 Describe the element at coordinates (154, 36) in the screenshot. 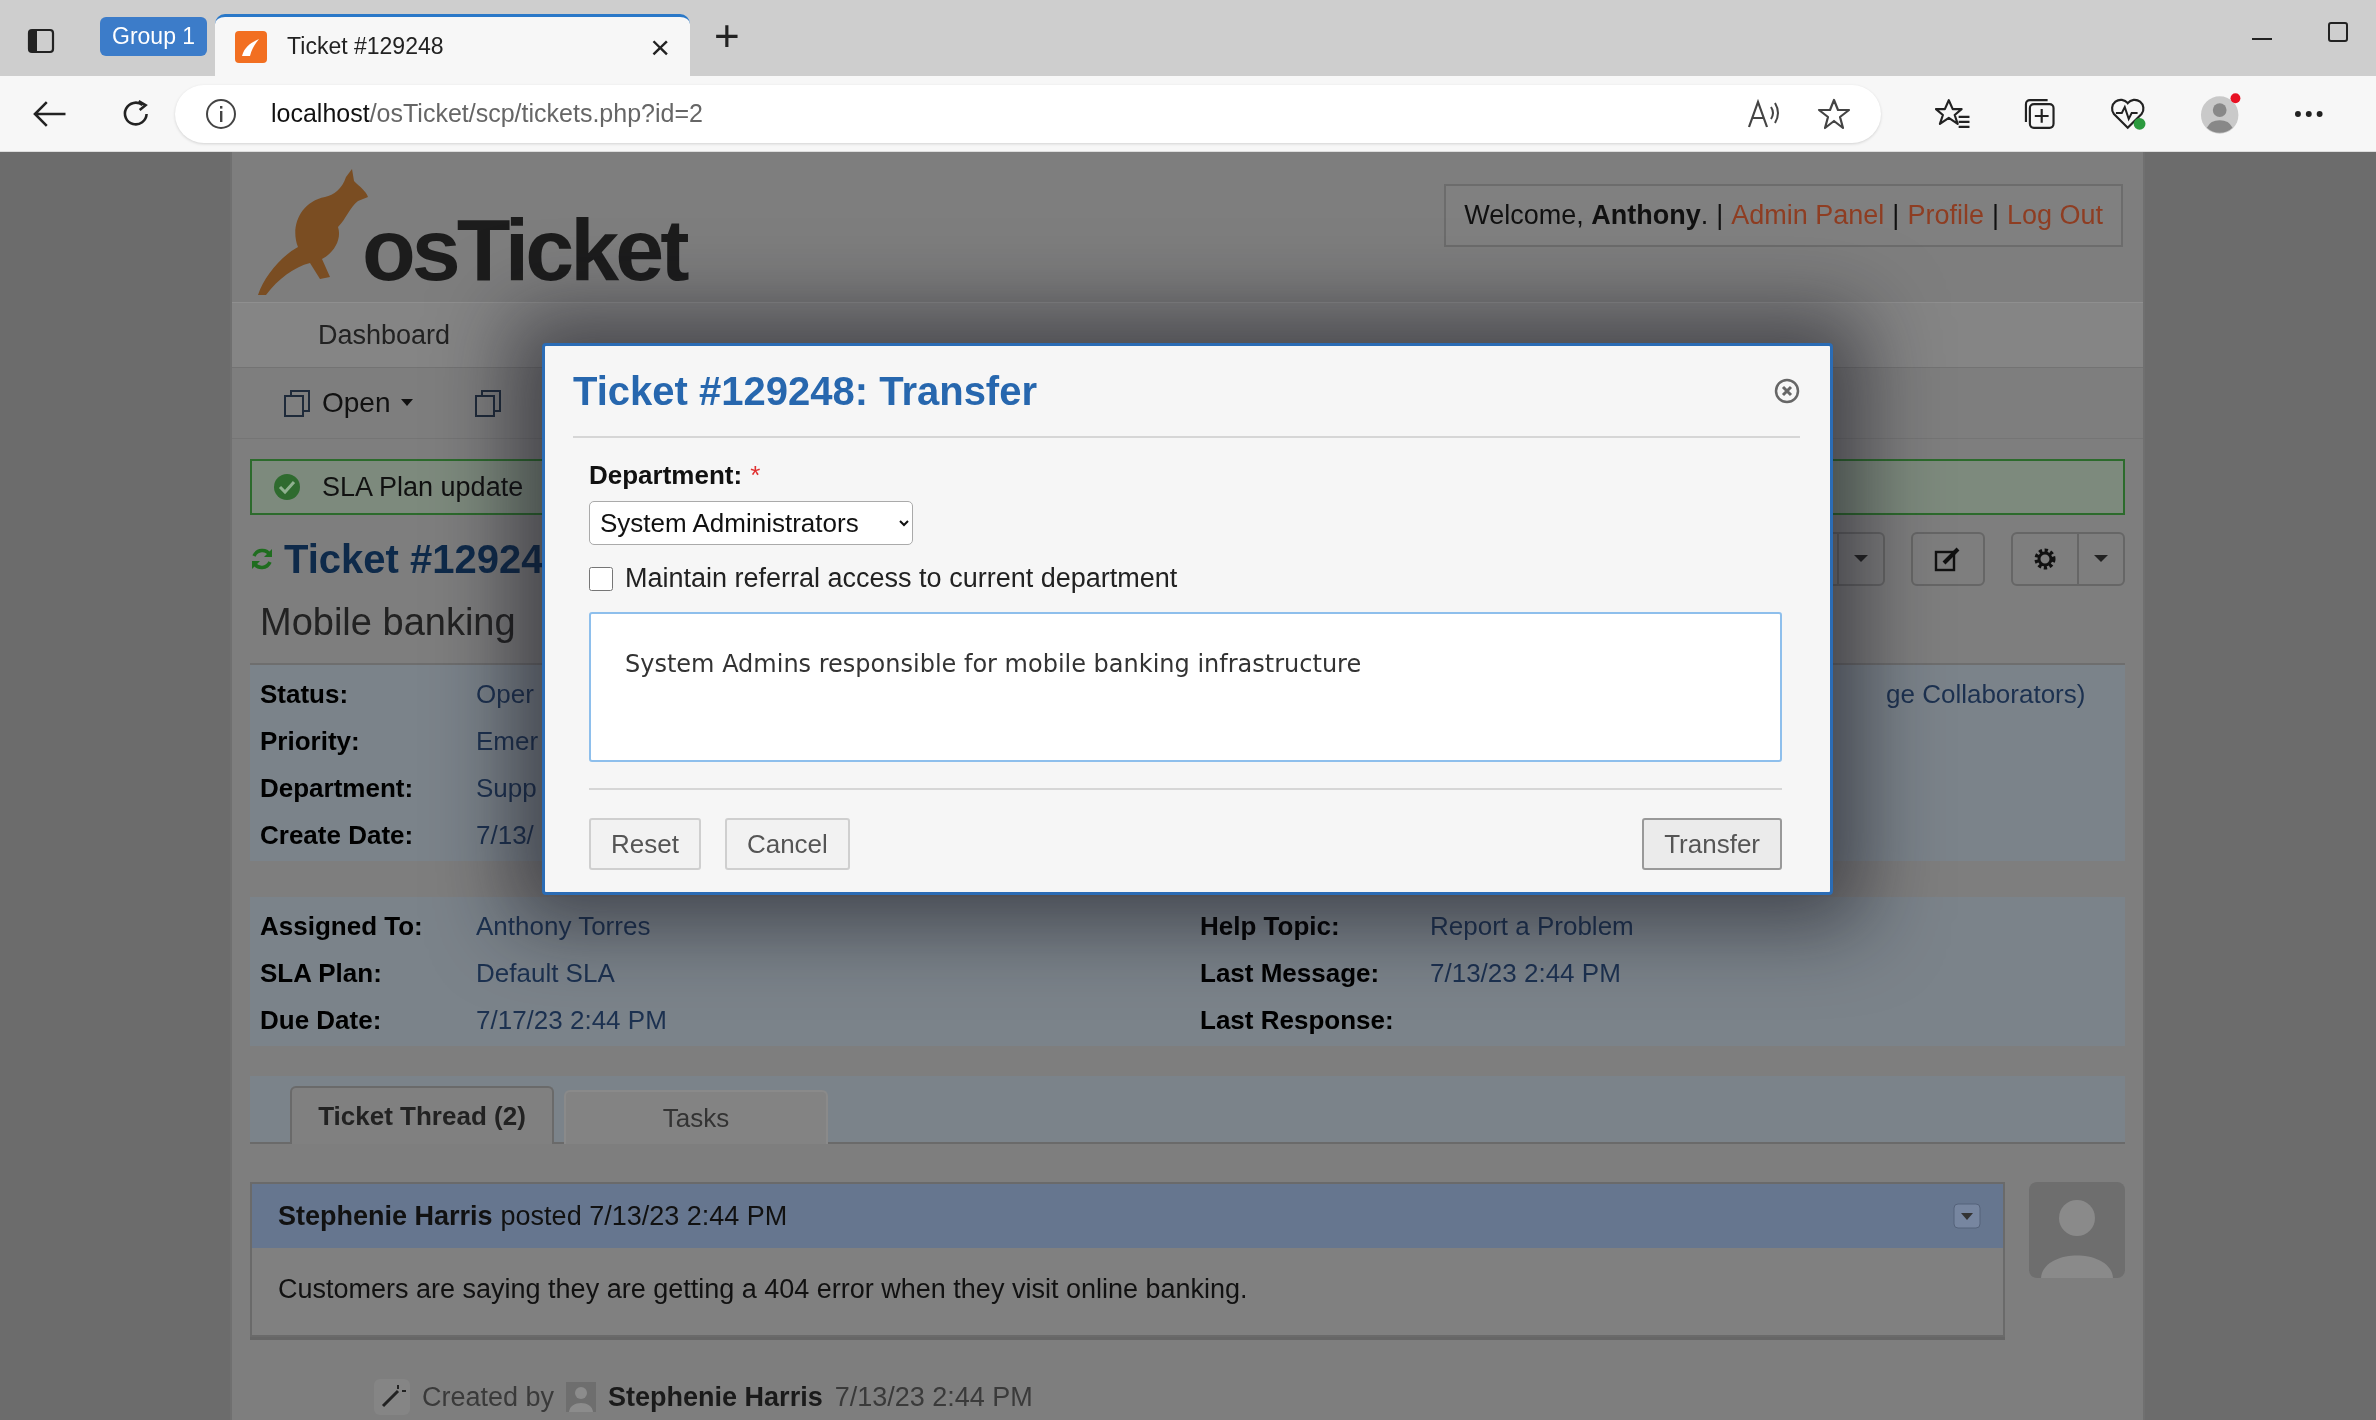

I see `tab-group-label: Group 1` at that location.